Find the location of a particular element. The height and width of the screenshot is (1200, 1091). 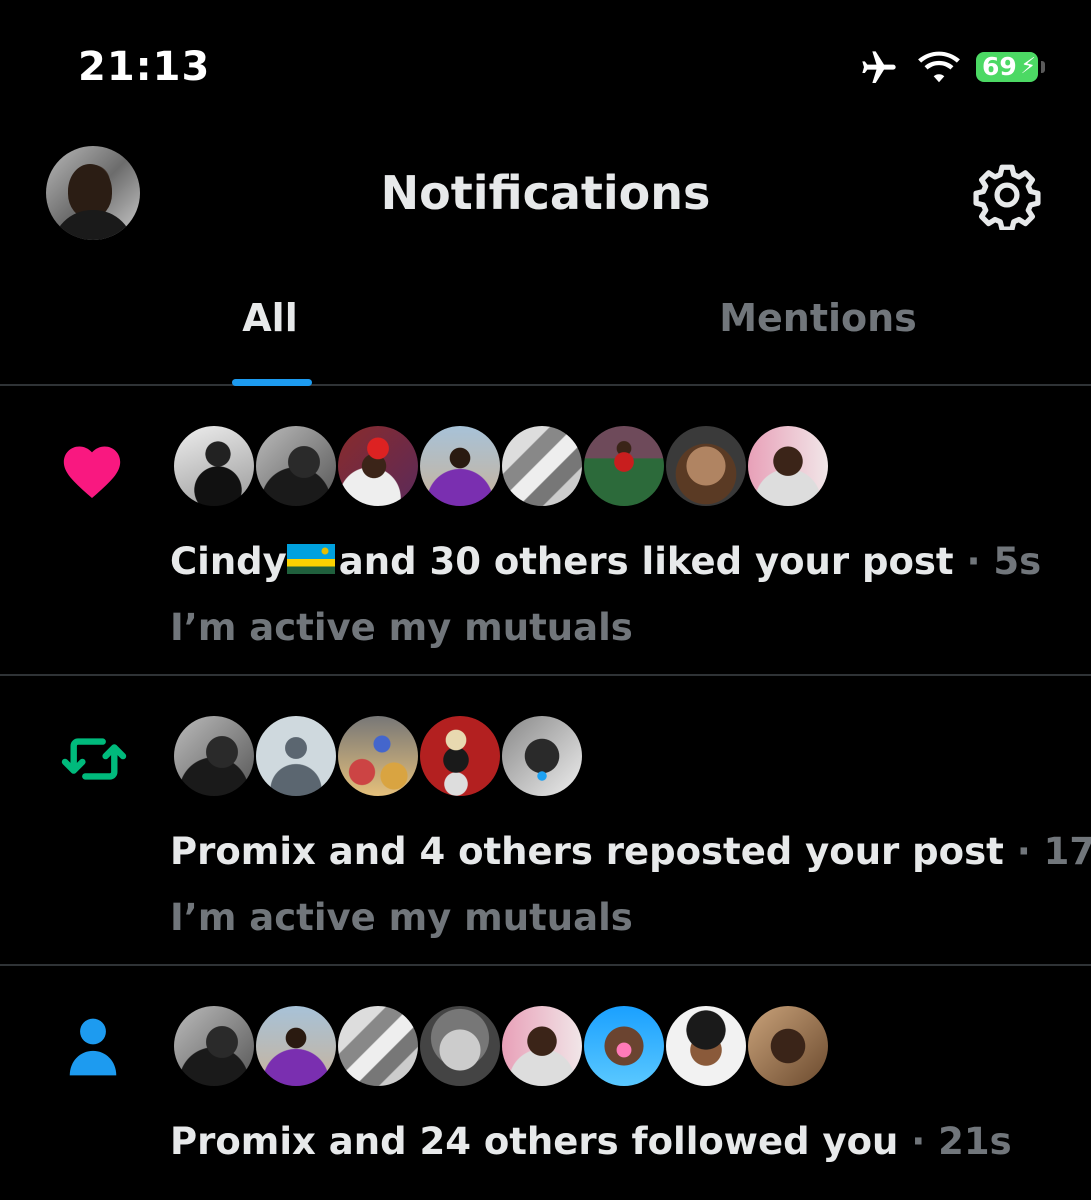

active-tab-indicator is located at coordinates (272, 382).